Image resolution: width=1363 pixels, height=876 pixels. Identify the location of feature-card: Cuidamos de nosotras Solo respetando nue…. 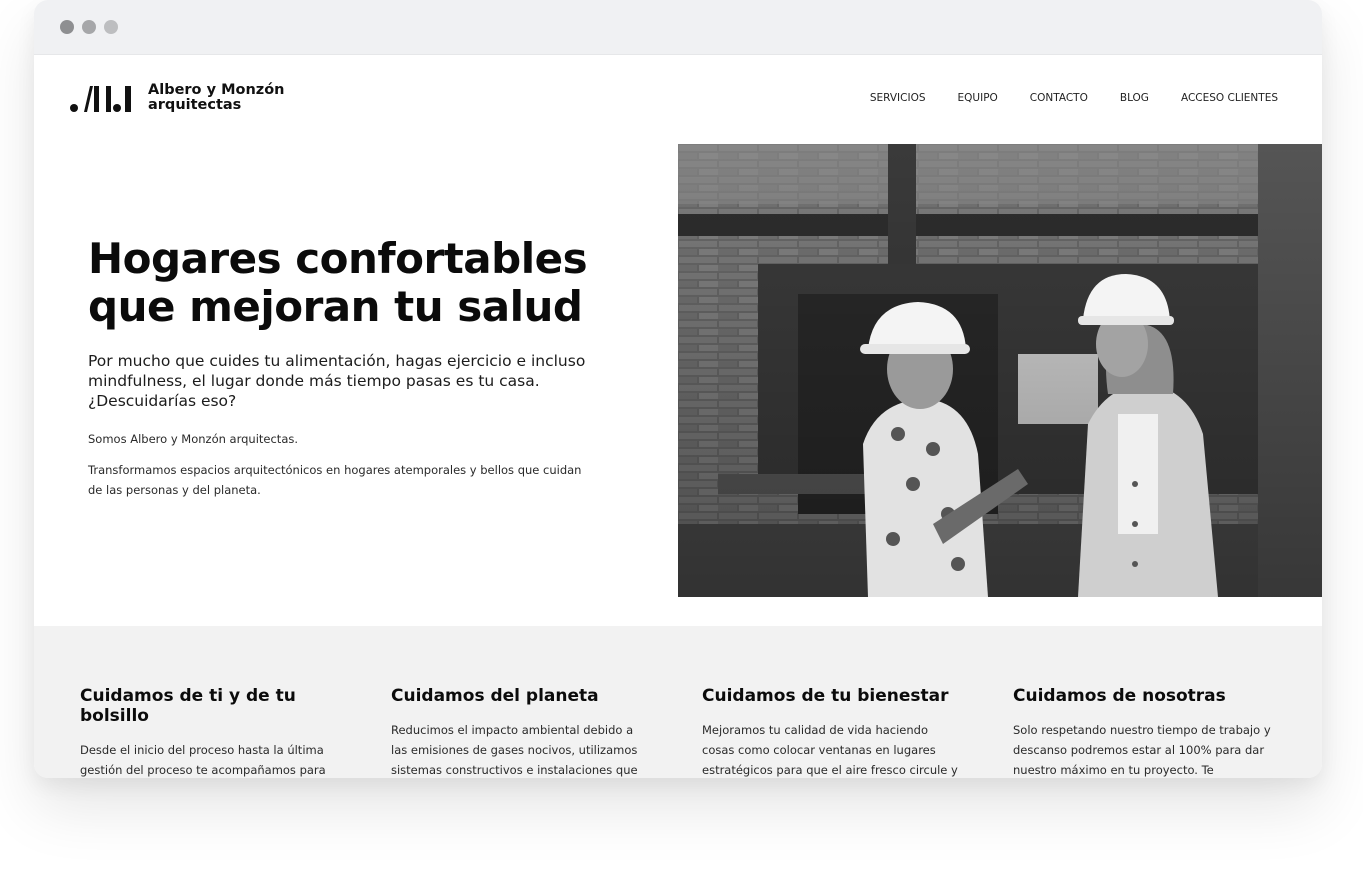
(1144, 732).